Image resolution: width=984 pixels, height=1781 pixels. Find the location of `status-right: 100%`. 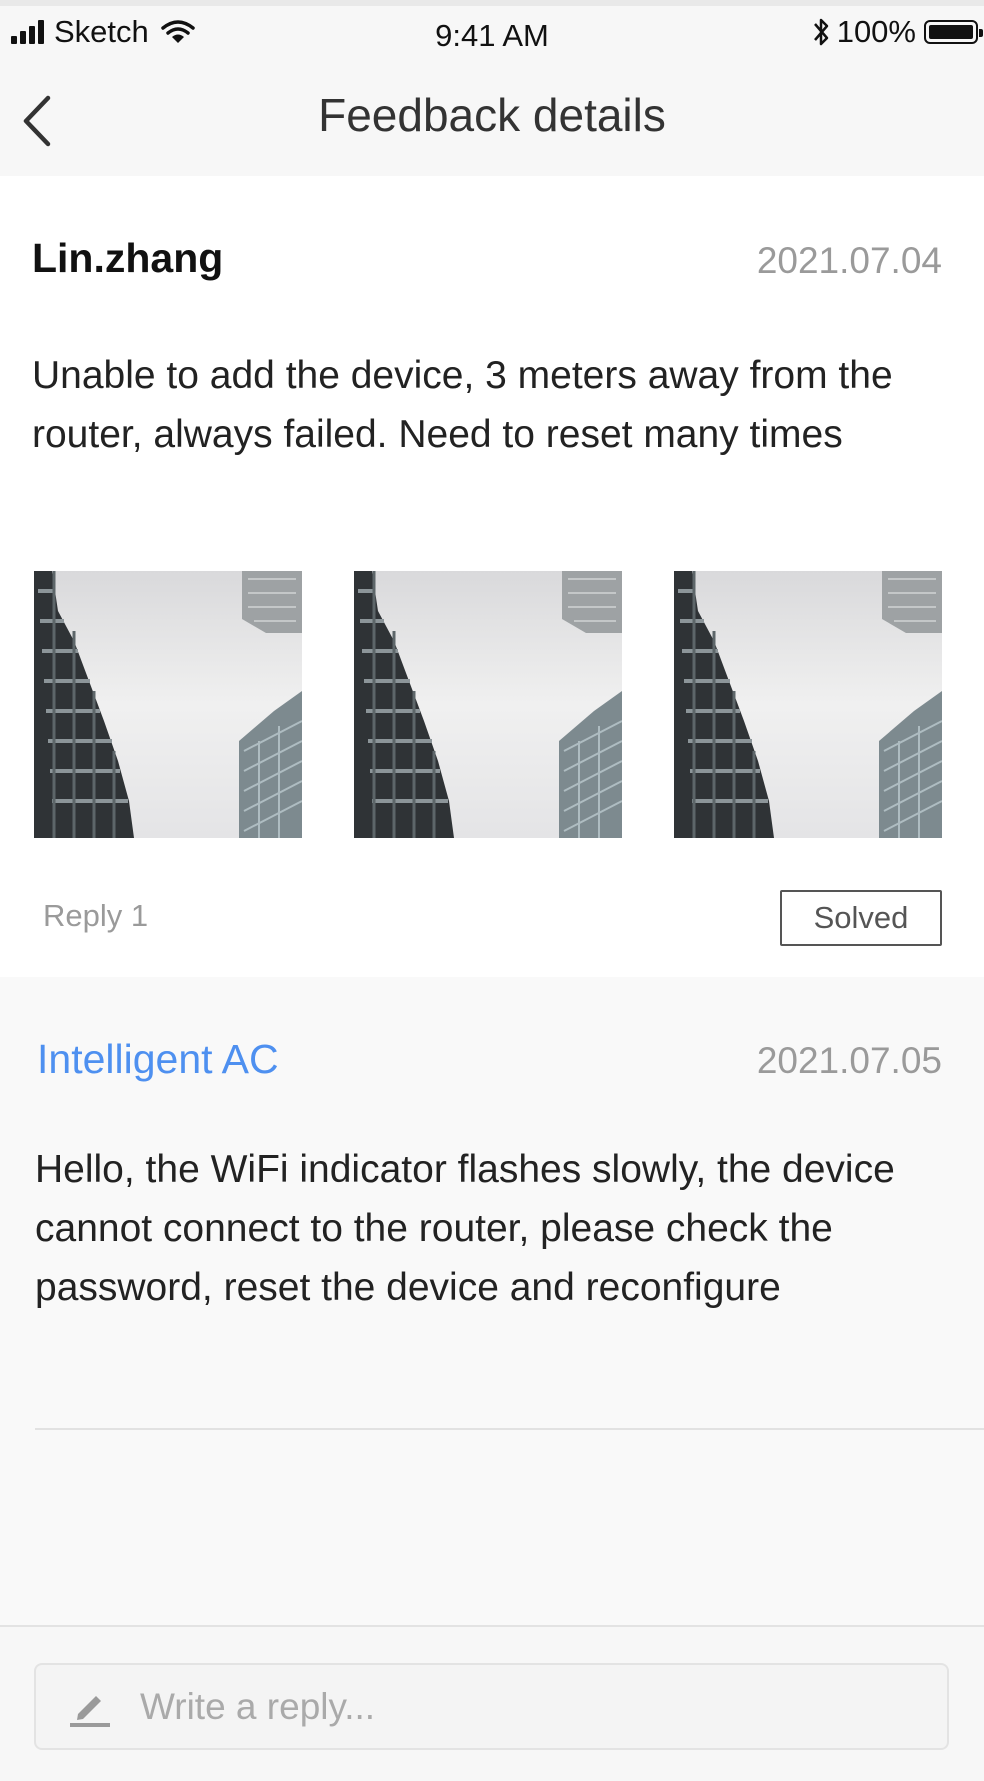

status-right: 100% is located at coordinates (897, 32).